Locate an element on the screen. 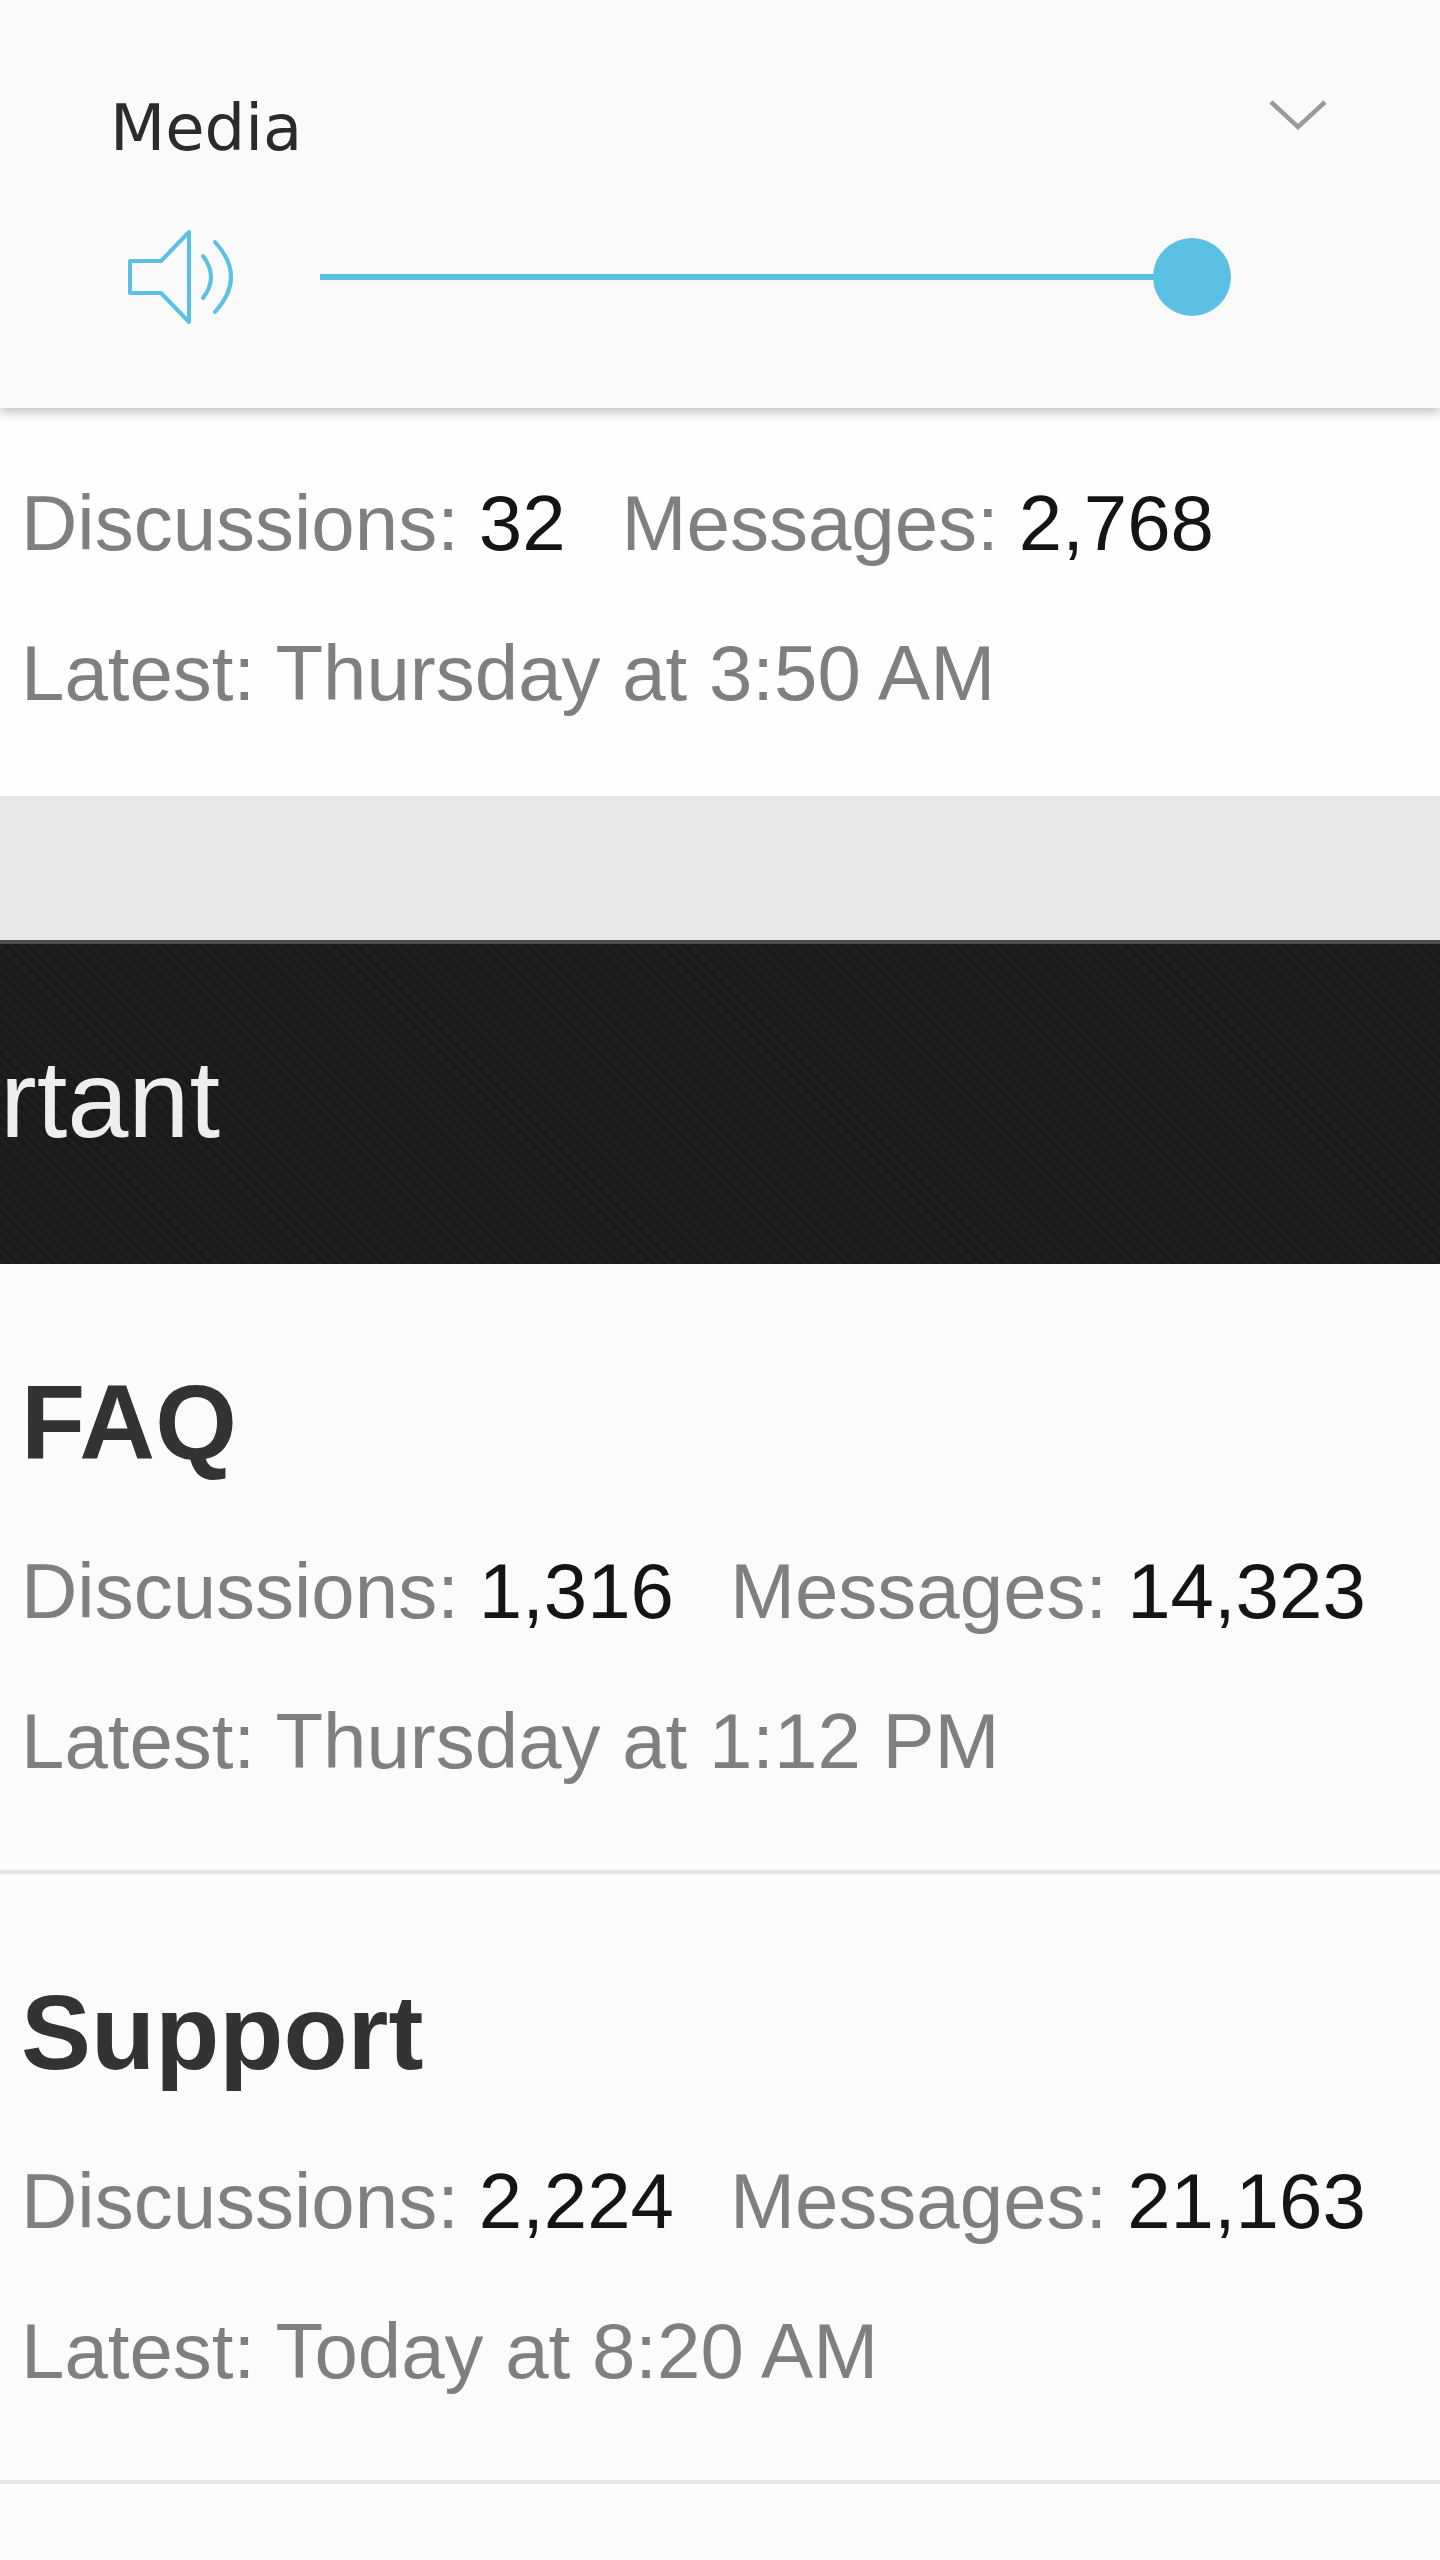 Image resolution: width=1440 pixels, height=2560 pixels. discussions-count: 1,316 is located at coordinates (576, 1591).